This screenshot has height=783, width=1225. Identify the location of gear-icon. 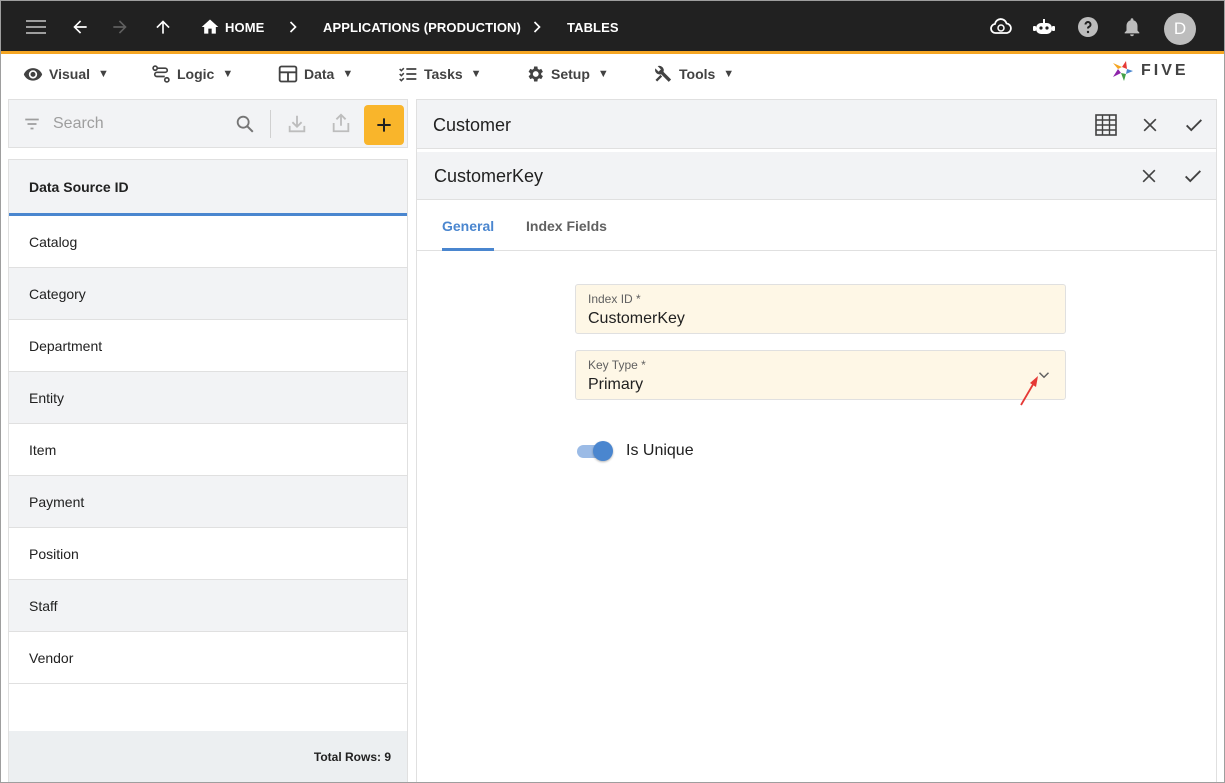
(535, 74).